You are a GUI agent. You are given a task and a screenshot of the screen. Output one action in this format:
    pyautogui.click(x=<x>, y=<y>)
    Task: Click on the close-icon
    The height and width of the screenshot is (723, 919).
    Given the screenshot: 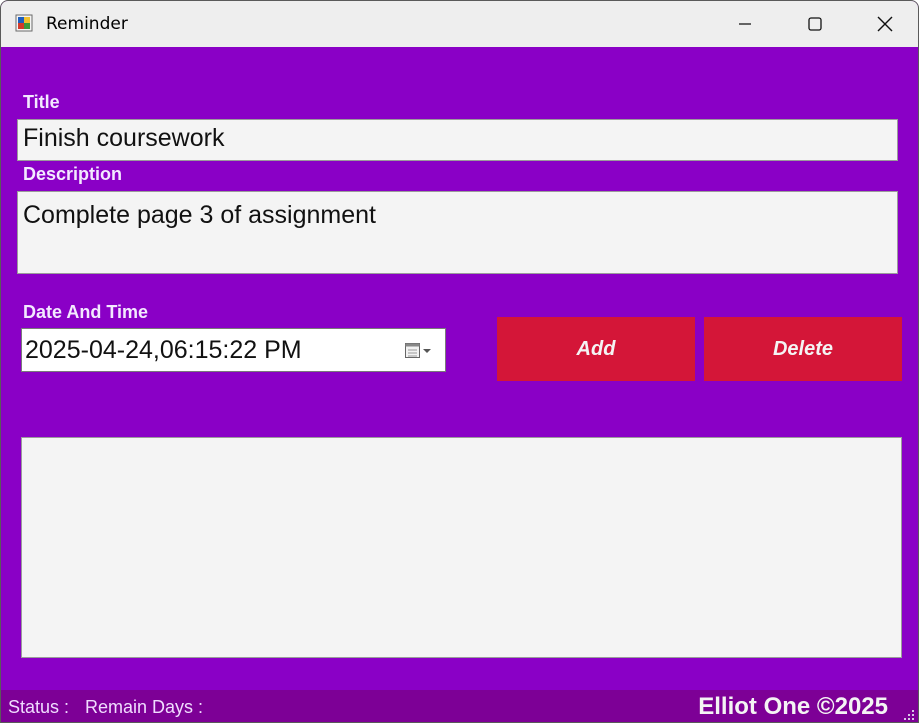 What is the action you would take?
    pyautogui.click(x=885, y=24)
    